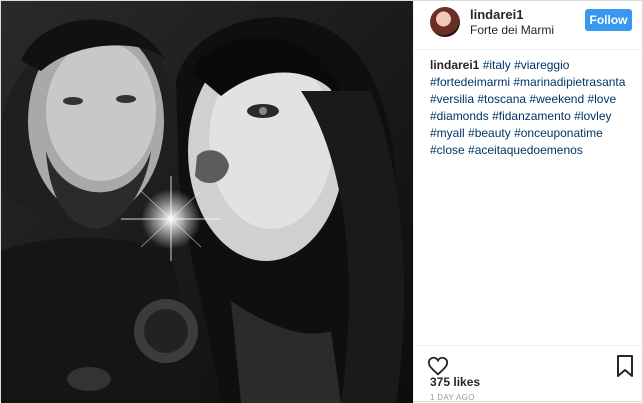  Describe the element at coordinates (470, 82) in the screenshot. I see `hashtag-link: #fortedeimarmi` at that location.